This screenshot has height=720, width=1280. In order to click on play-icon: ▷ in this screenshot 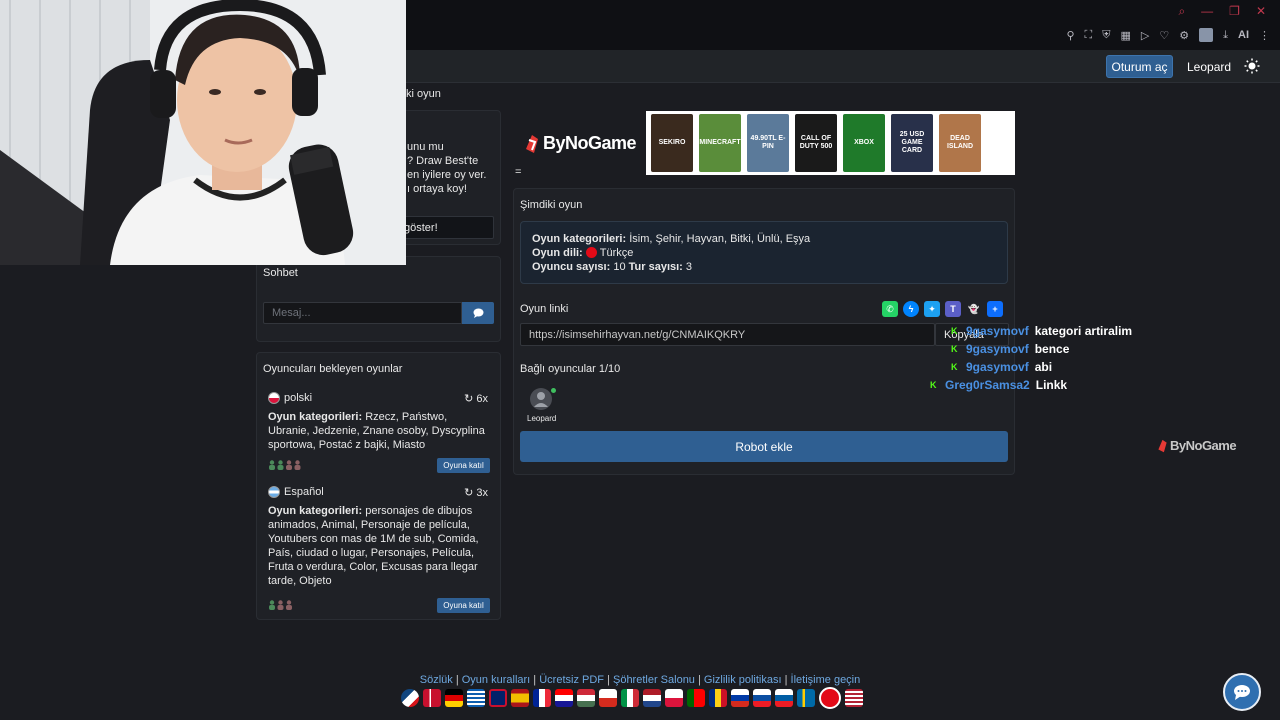, I will do `click(1145, 35)`.